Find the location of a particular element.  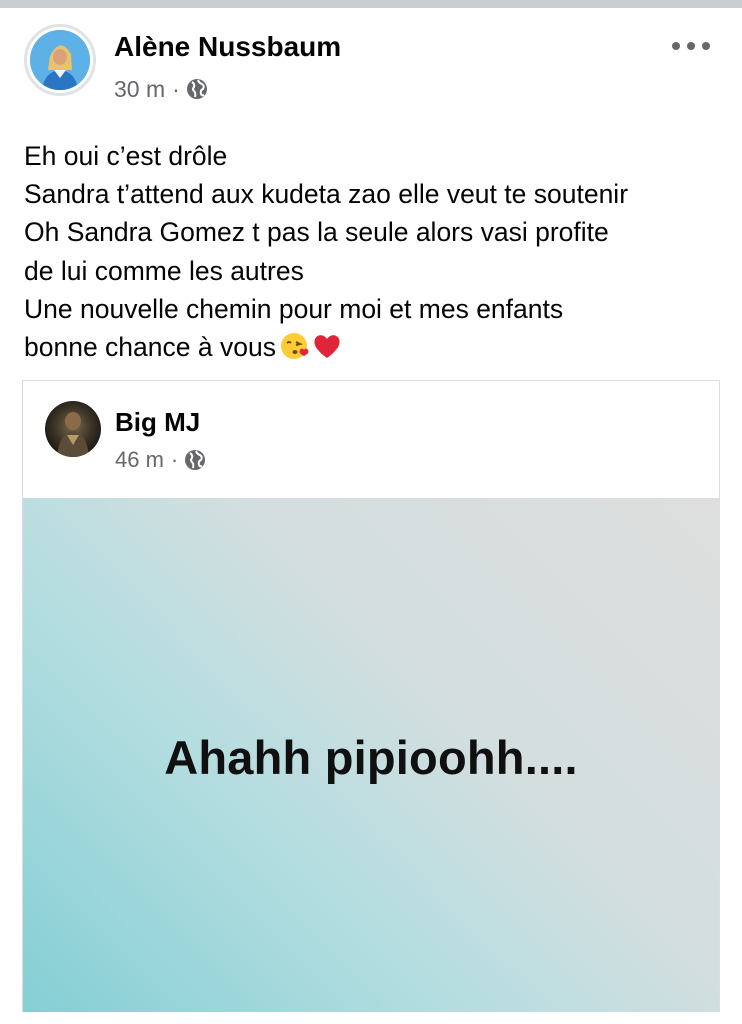

author-name: Alène Nussbaum is located at coordinates (227, 47).